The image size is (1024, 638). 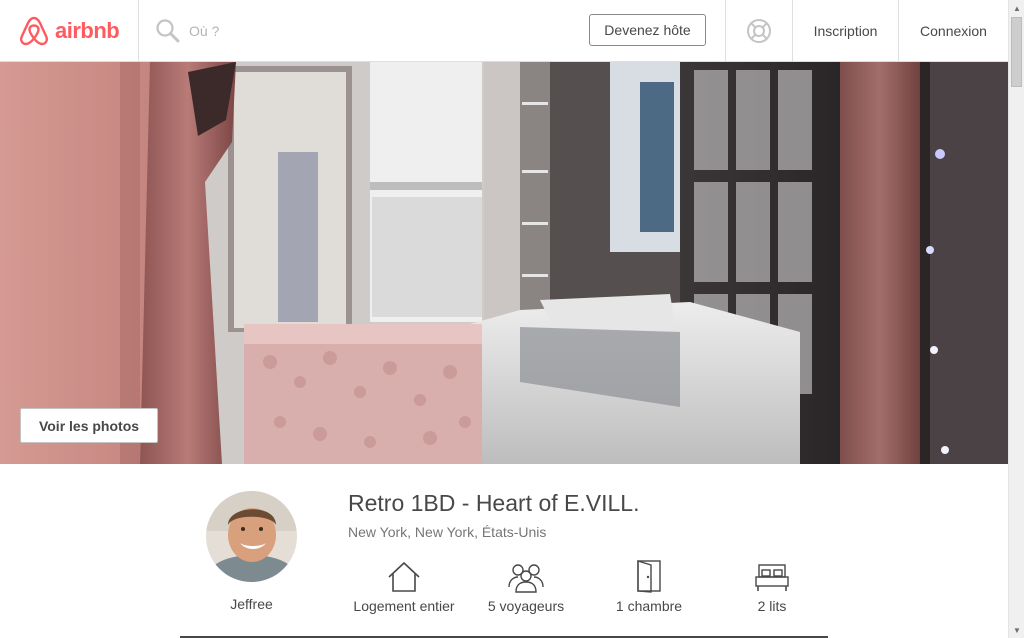 I want to click on airbnb-logo: airbnb, so click(x=69, y=31).